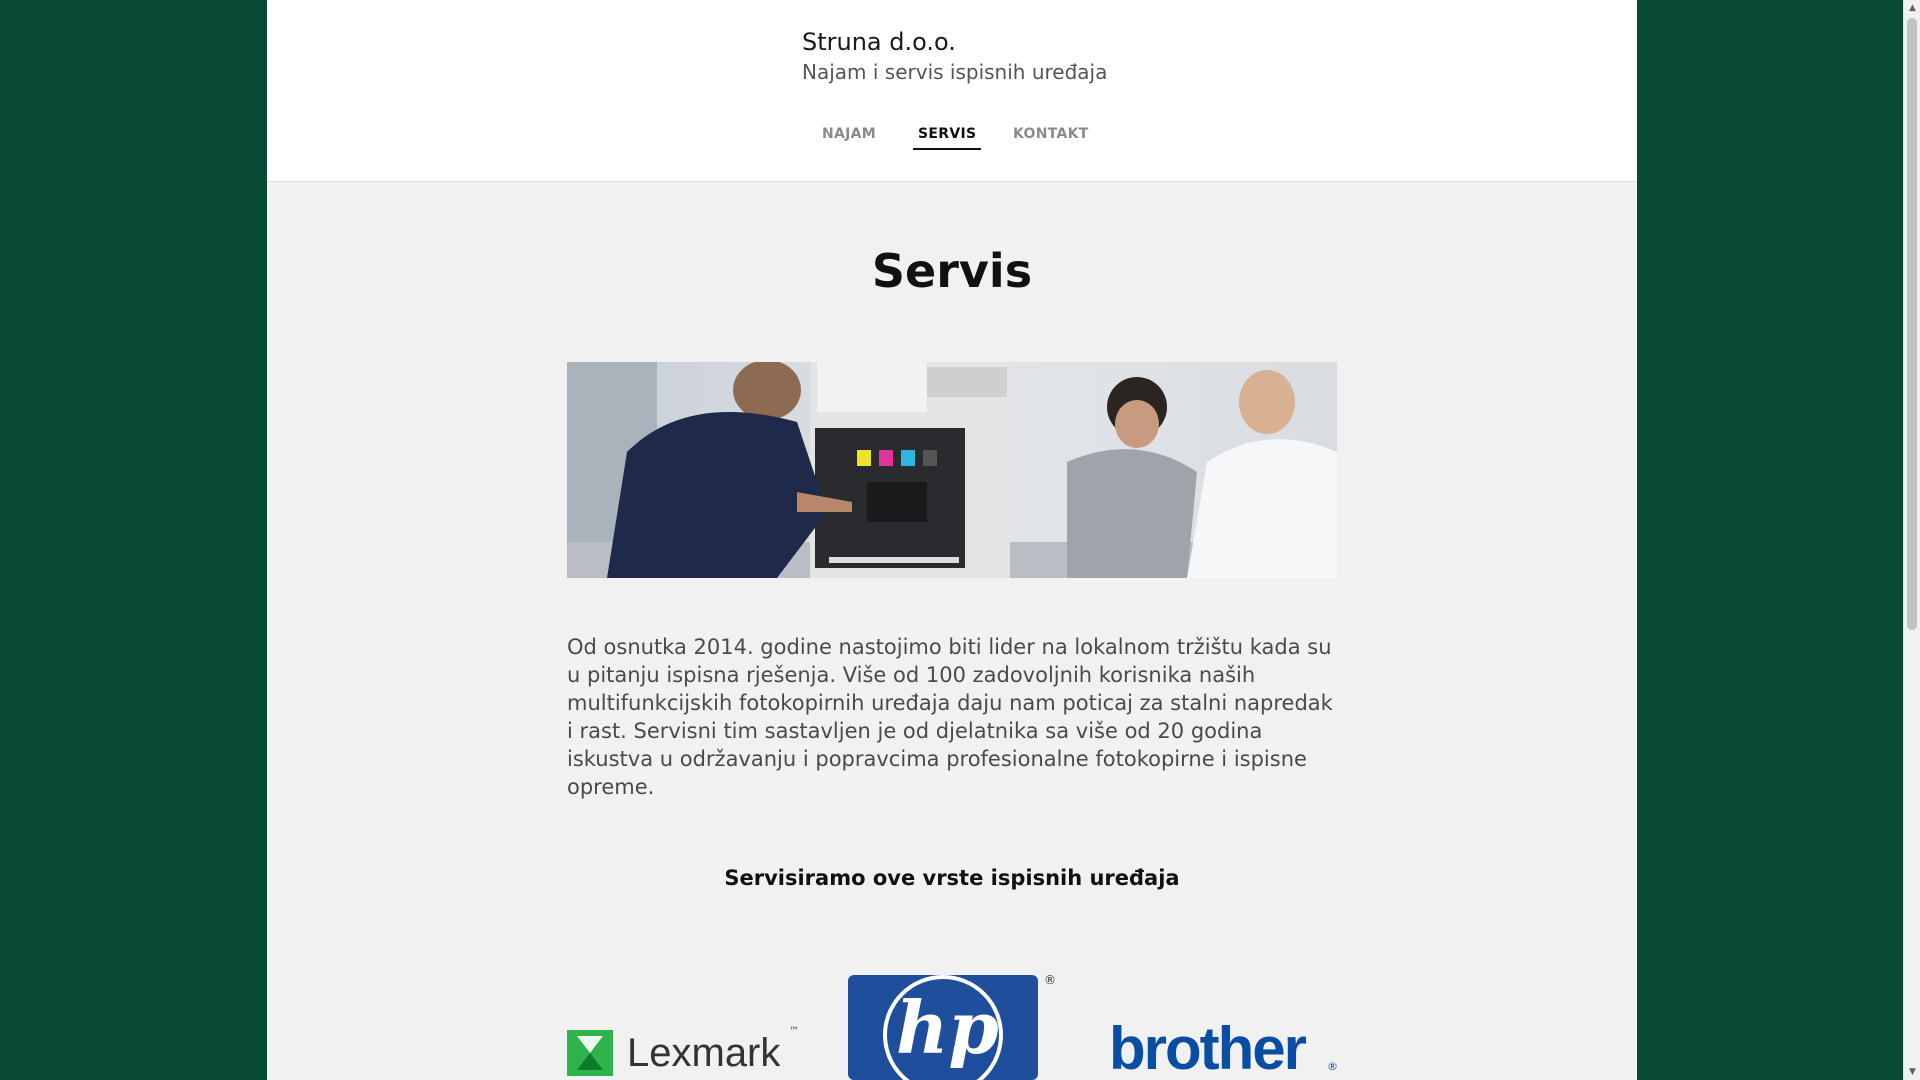  I want to click on main-navigation: NAJAM SERVIS KONTAKT, so click(952, 141).